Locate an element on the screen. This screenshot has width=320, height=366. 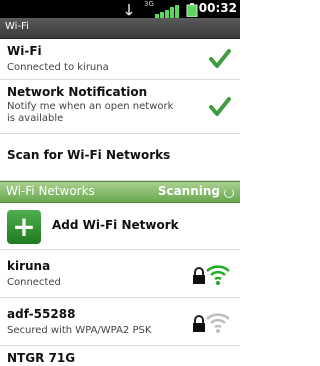
network-item: kiruna Connected is located at coordinates (120, 274).